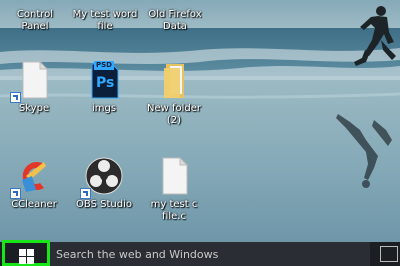 The height and width of the screenshot is (266, 400). I want to click on taskbar-search-box: Search the web and Windows, so click(210, 254).